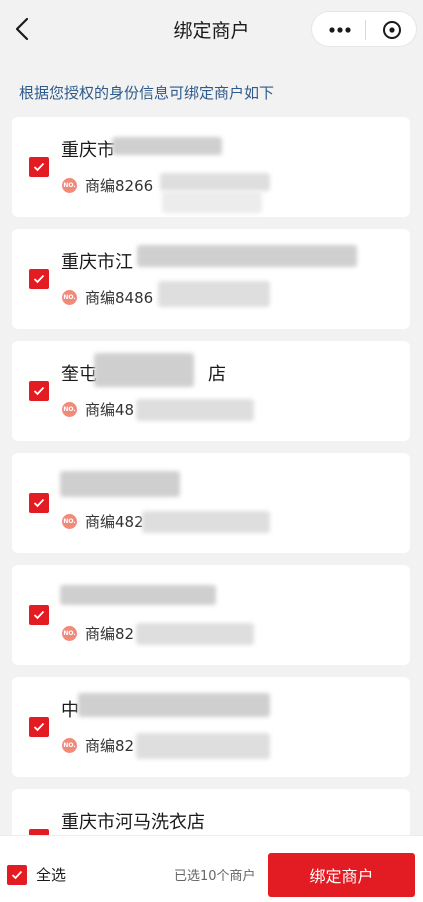 Image resolution: width=423 pixels, height=902 pixels. I want to click on merchant-code: 商编48, so click(110, 410).